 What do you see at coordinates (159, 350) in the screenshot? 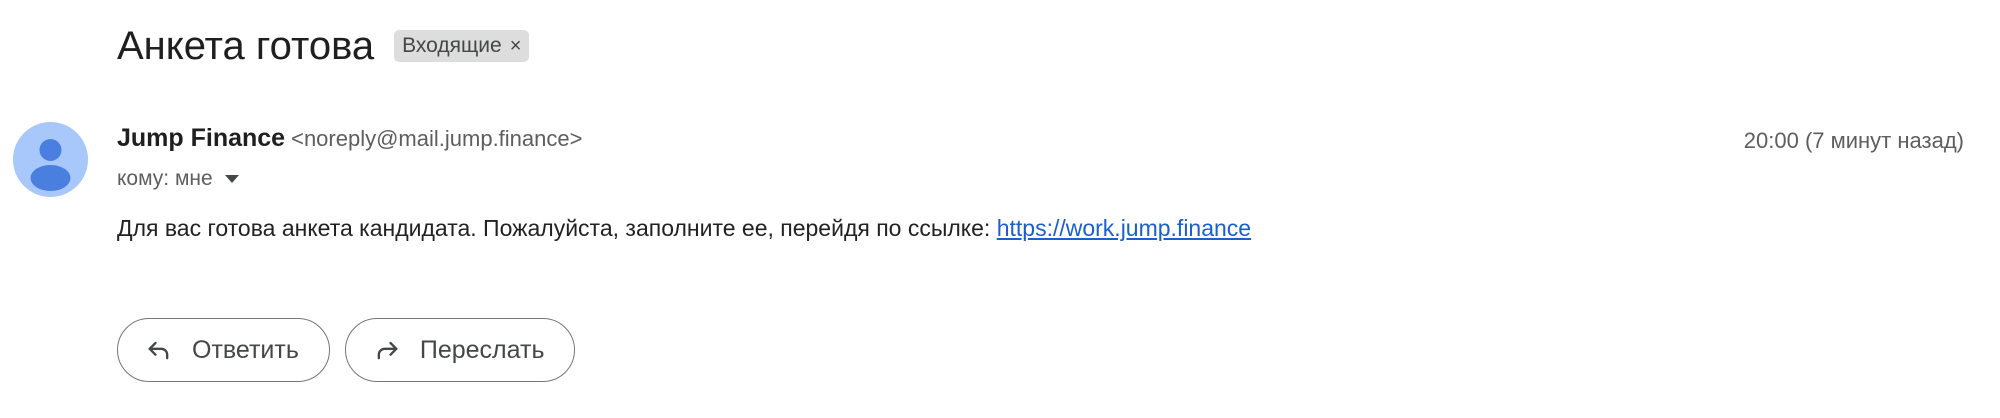
I see `reply-icon` at bounding box center [159, 350].